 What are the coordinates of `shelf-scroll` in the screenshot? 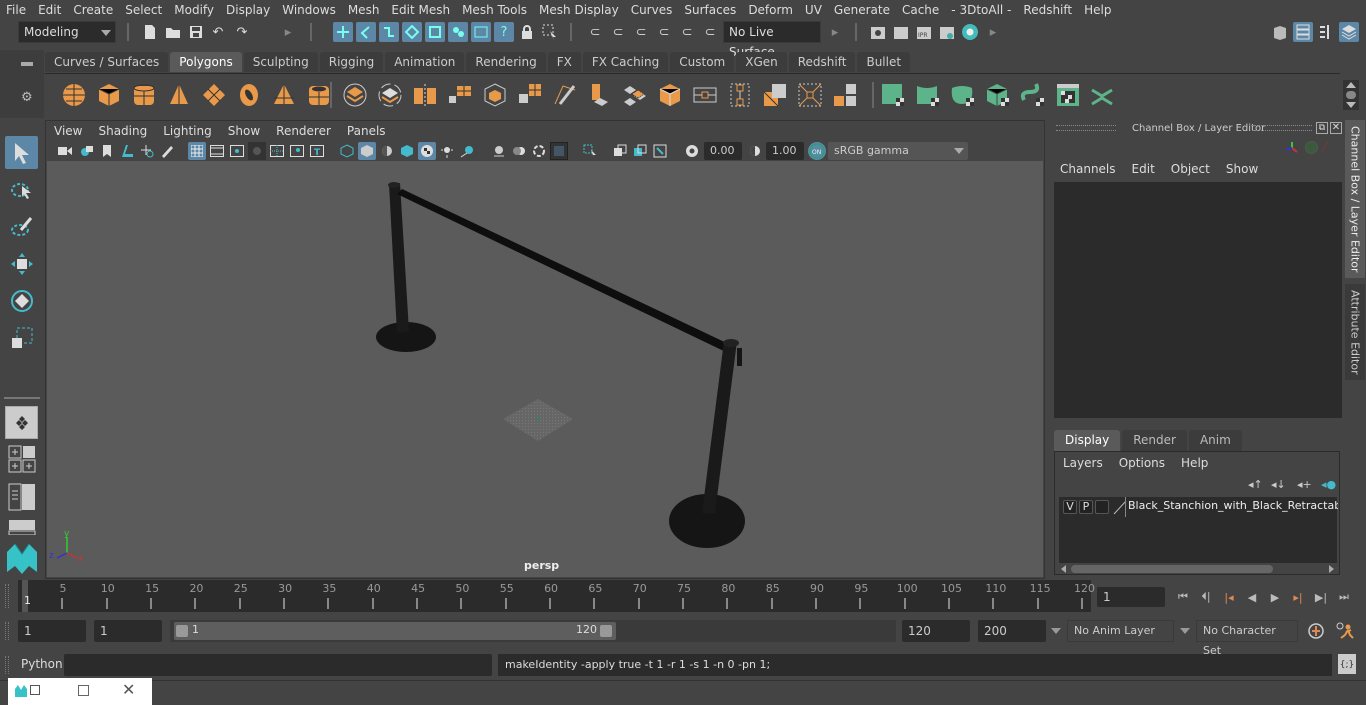 It's located at (1351, 95).